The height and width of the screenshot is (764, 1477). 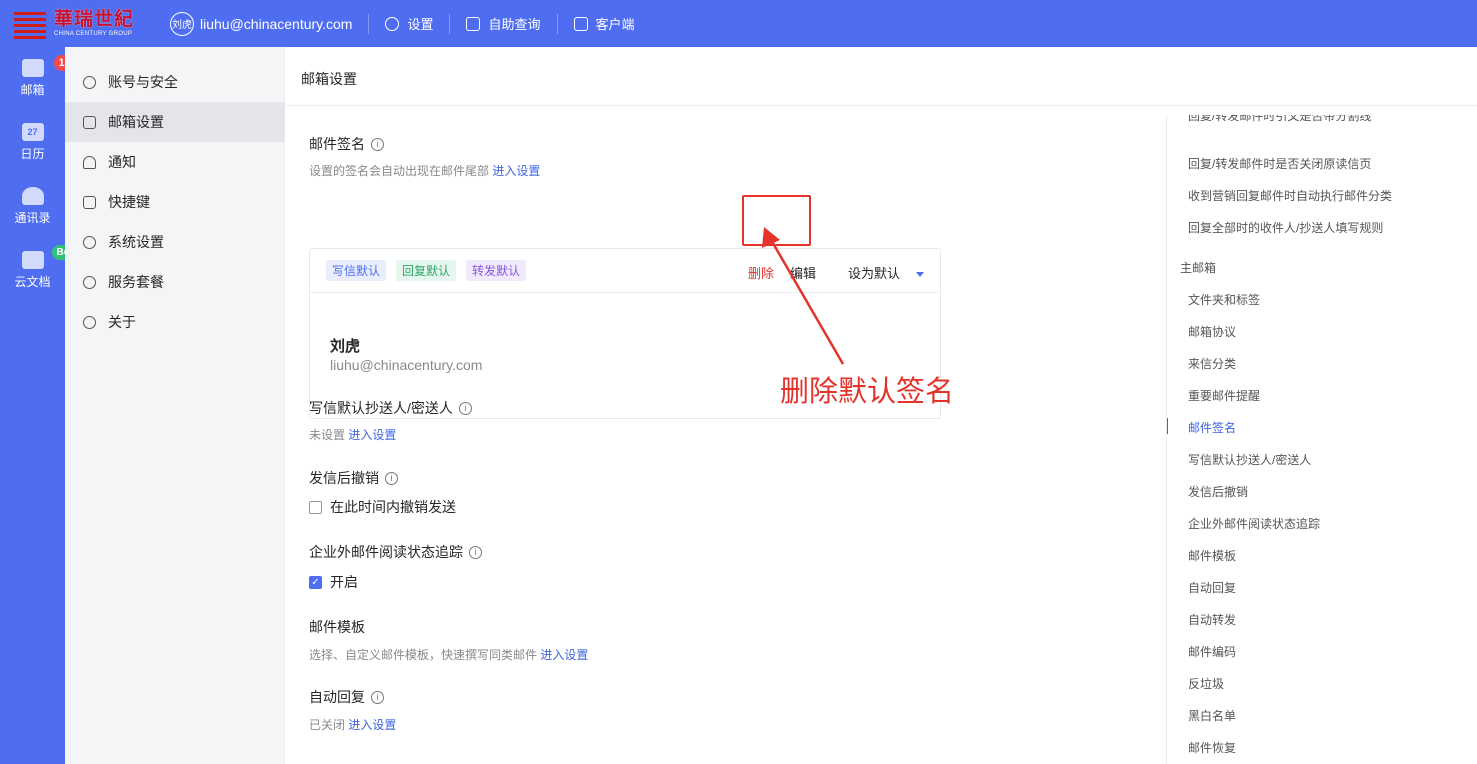 What do you see at coordinates (32, 196) in the screenshot?
I see `contacts-icon` at bounding box center [32, 196].